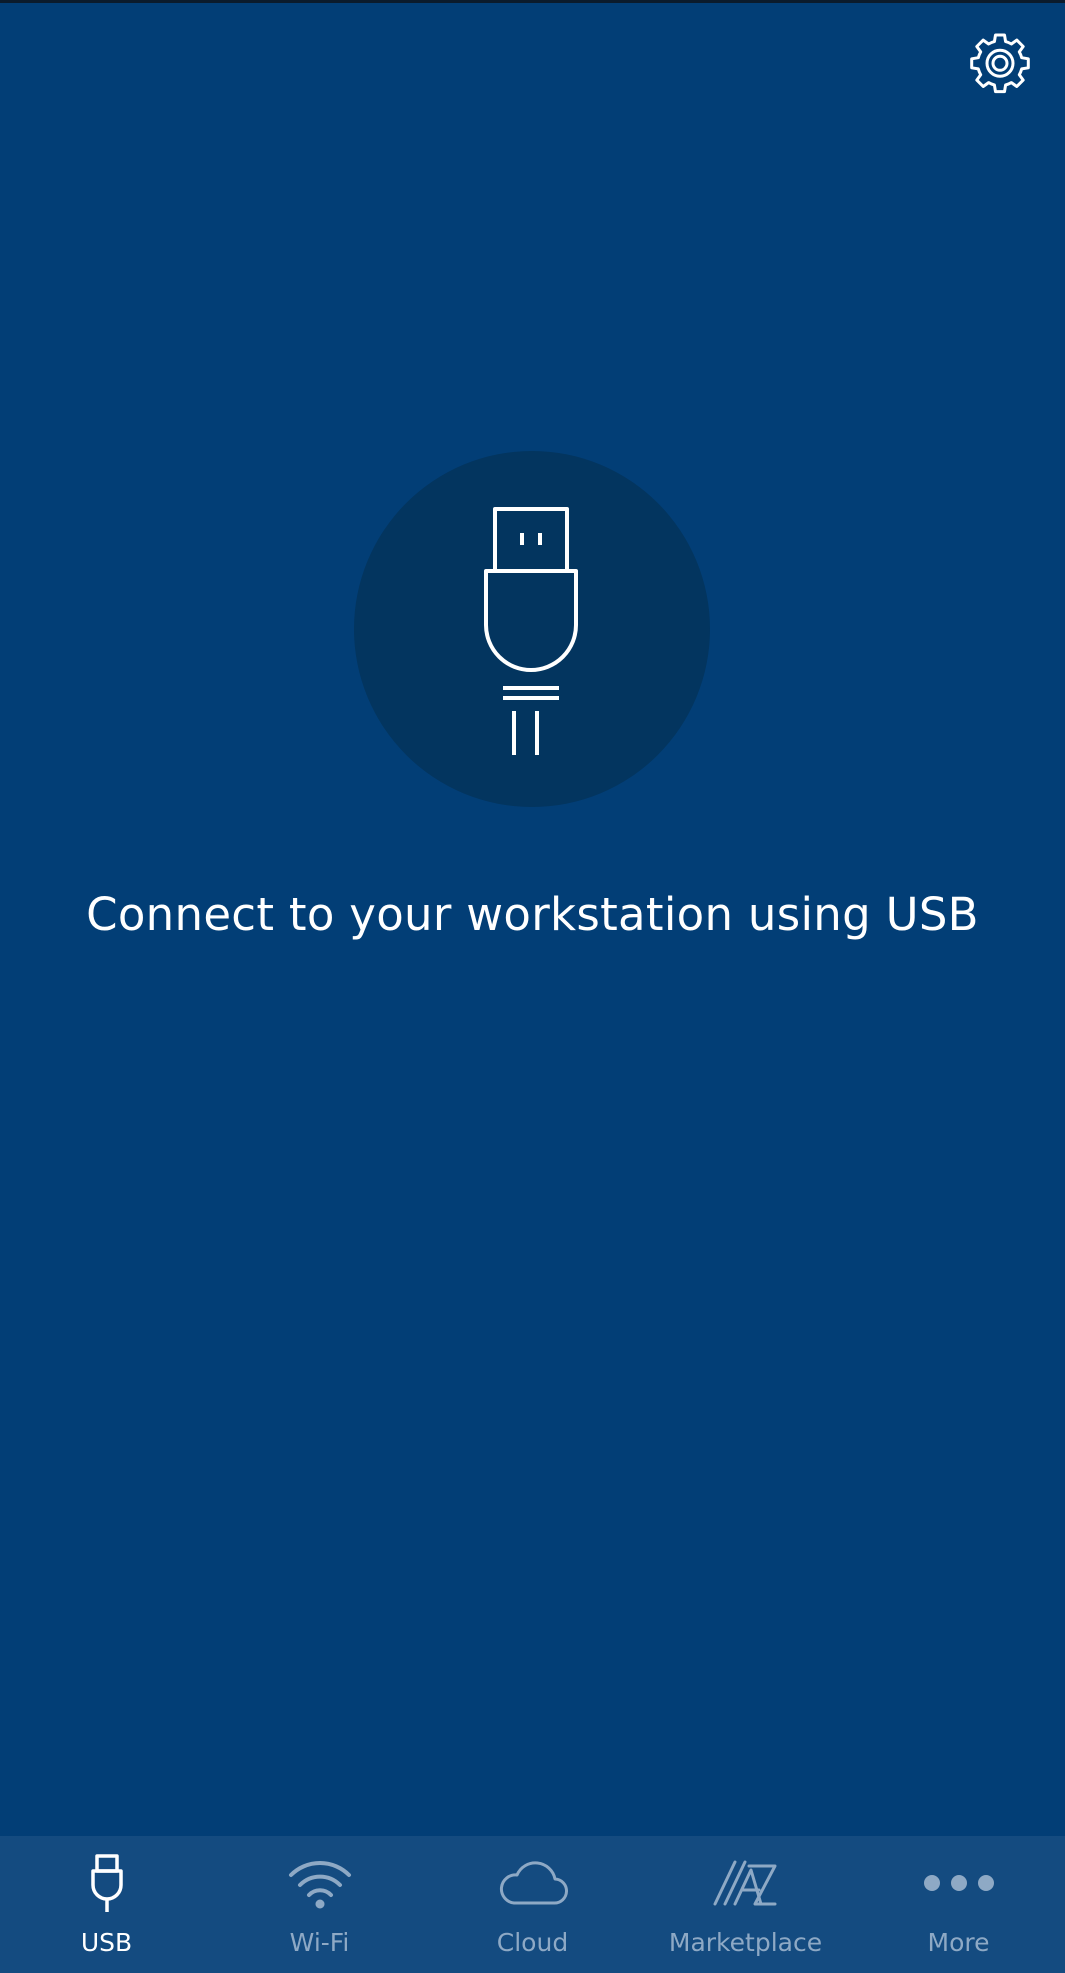 This screenshot has width=1065, height=1973. Describe the element at coordinates (958, 1883) in the screenshot. I see `more-dots-icon` at that location.